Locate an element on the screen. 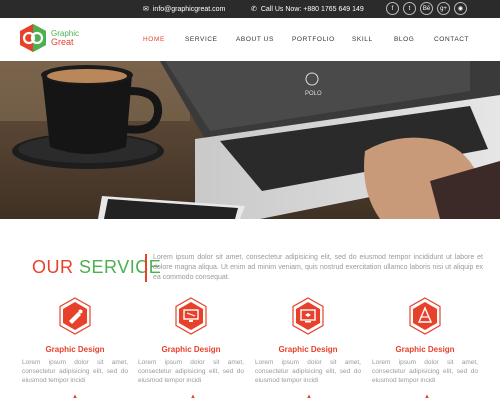 Image resolution: width=500 pixels, height=400 pixels. nav-skill: SKILL is located at coordinates (362, 39).